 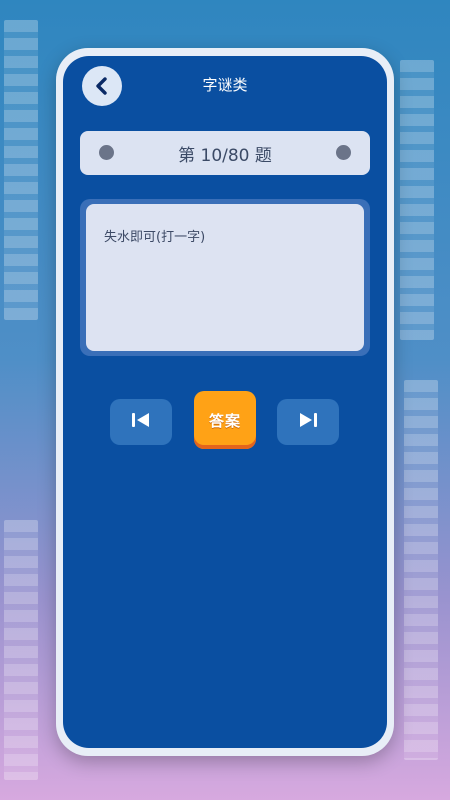 I want to click on next-question-button, so click(x=308, y=422).